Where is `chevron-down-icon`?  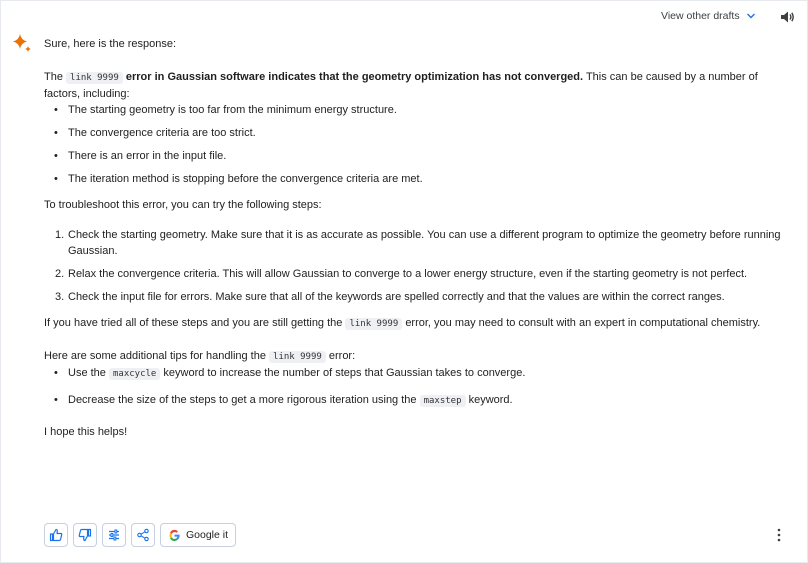 chevron-down-icon is located at coordinates (750, 16).